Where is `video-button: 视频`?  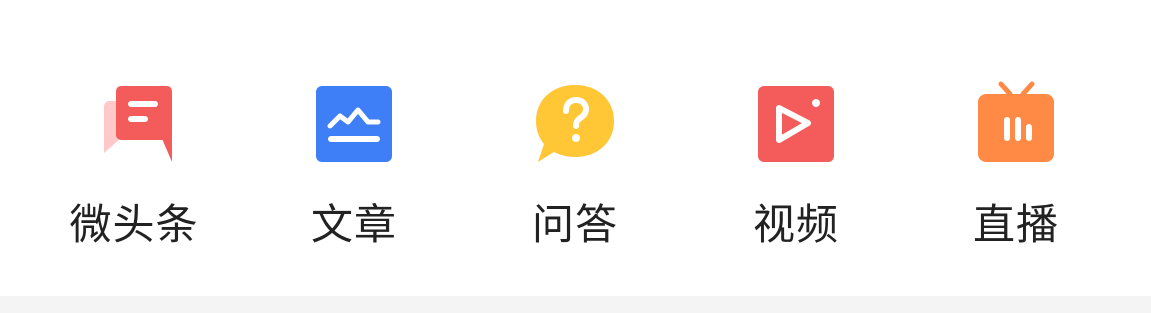 video-button: 视频 is located at coordinates (796, 171).